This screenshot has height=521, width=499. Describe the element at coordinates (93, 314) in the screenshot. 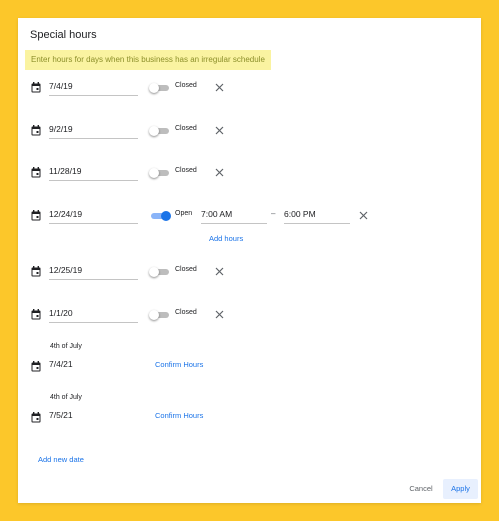

I see `date-field: 1/1/20` at that location.